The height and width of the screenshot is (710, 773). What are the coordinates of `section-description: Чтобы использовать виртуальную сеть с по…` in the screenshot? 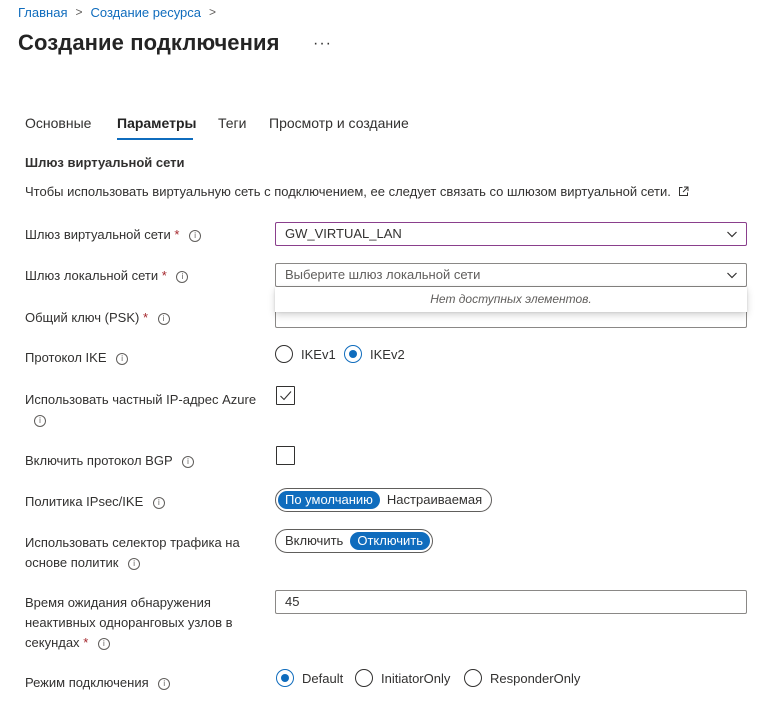 It's located at (357, 191).